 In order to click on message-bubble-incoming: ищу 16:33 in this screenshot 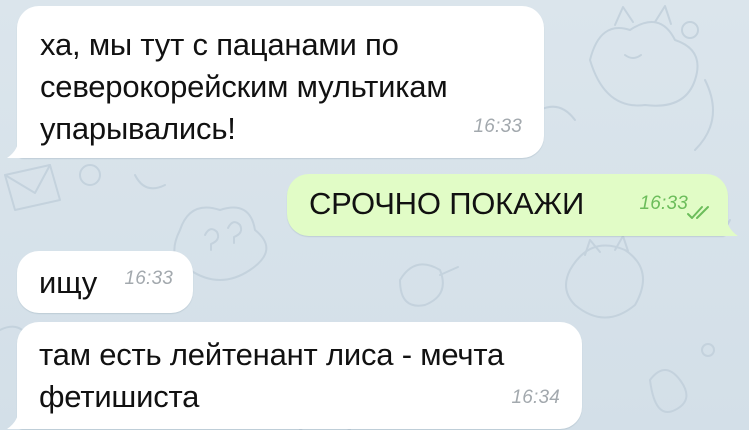, I will do `click(105, 282)`.